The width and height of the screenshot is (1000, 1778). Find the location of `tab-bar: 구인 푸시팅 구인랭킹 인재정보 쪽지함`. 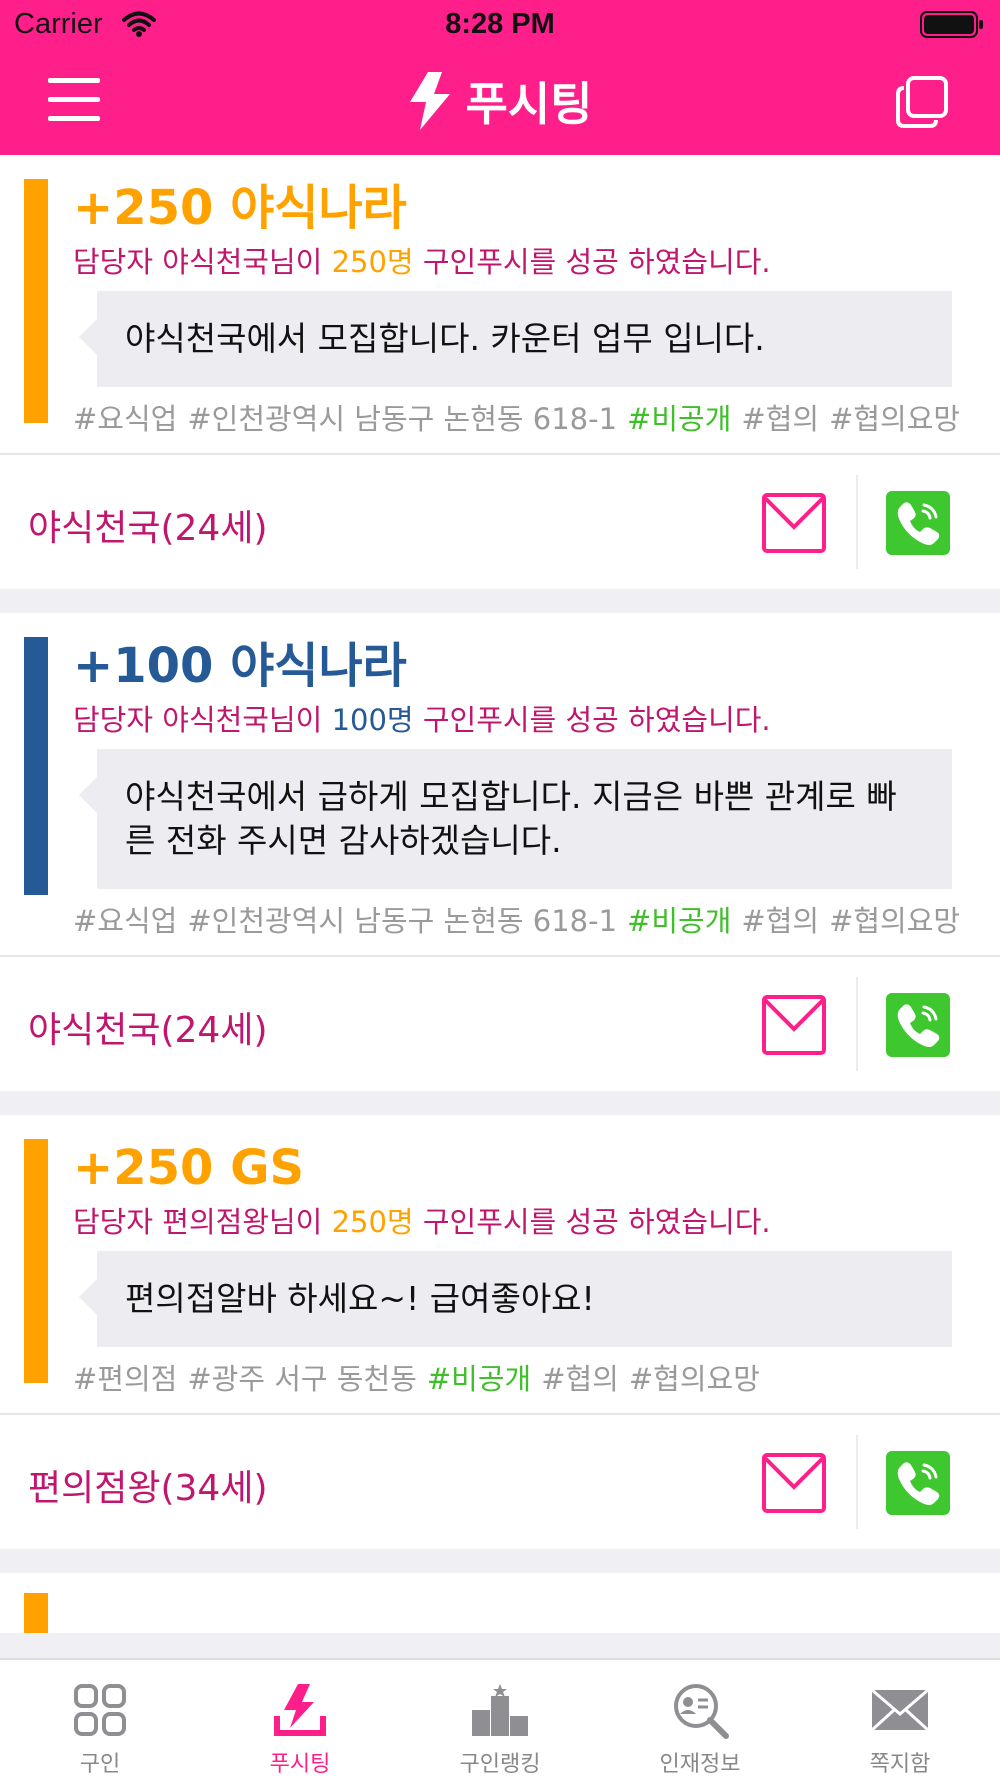

tab-bar: 구인 푸시팅 구인랭킹 인재정보 쪽지함 is located at coordinates (500, 1718).